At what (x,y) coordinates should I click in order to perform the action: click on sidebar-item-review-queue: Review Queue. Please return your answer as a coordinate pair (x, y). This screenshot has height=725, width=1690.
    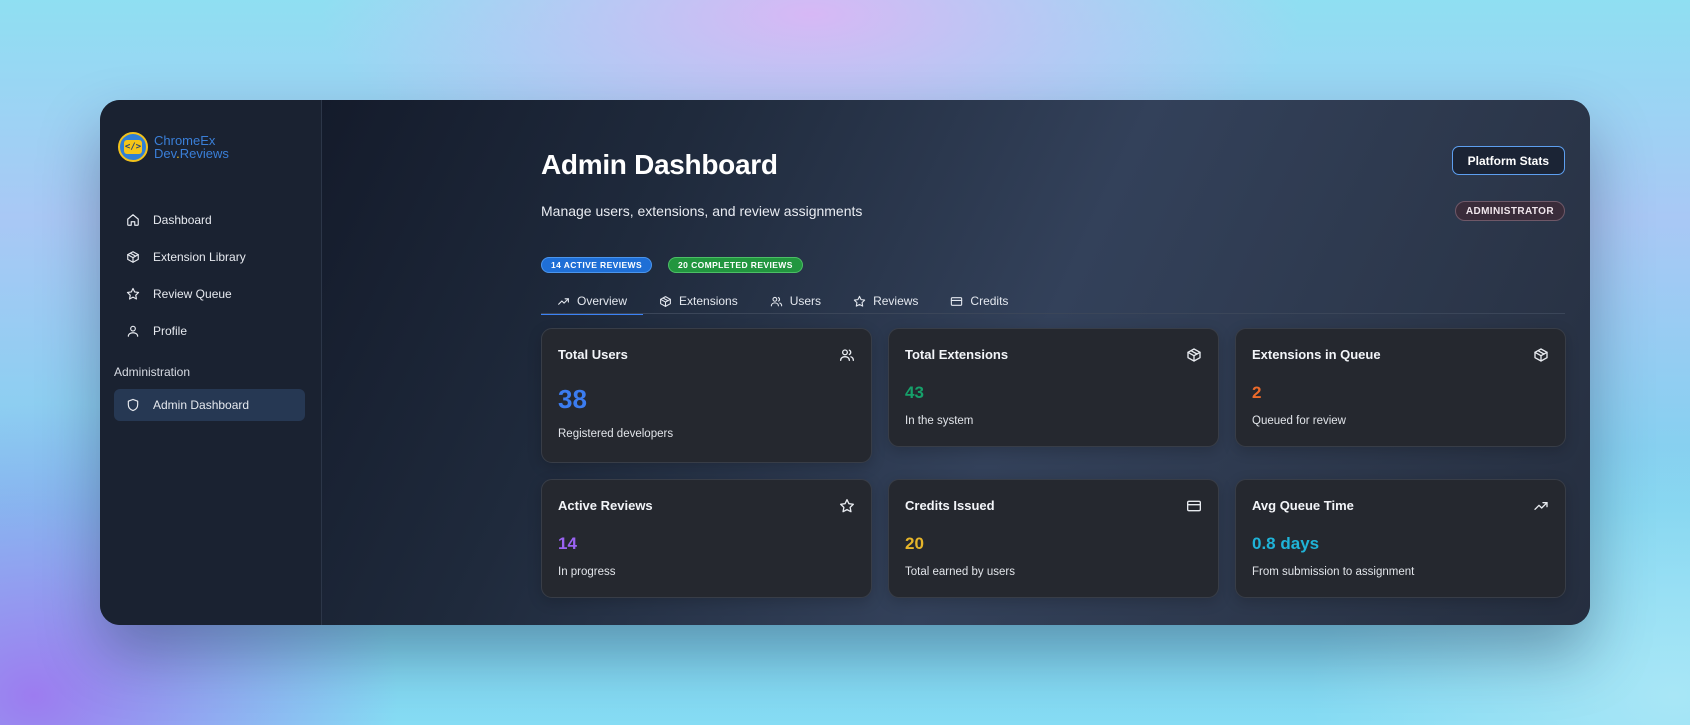
    Looking at the image, I should click on (209, 294).